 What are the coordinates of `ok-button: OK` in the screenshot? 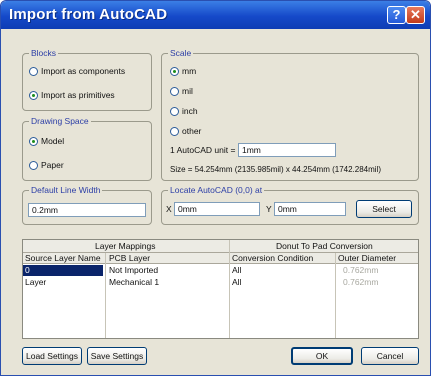 It's located at (322, 356).